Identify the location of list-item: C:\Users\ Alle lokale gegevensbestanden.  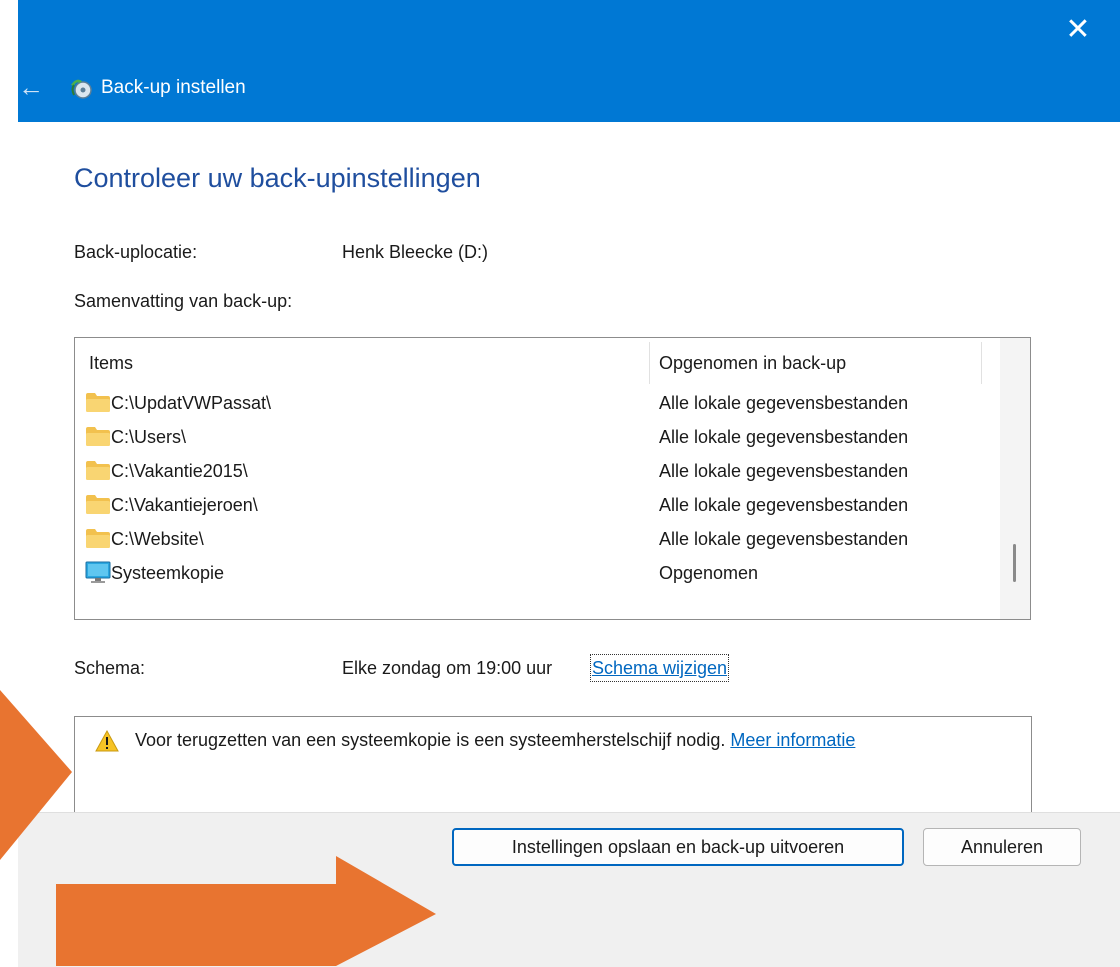
(535, 437).